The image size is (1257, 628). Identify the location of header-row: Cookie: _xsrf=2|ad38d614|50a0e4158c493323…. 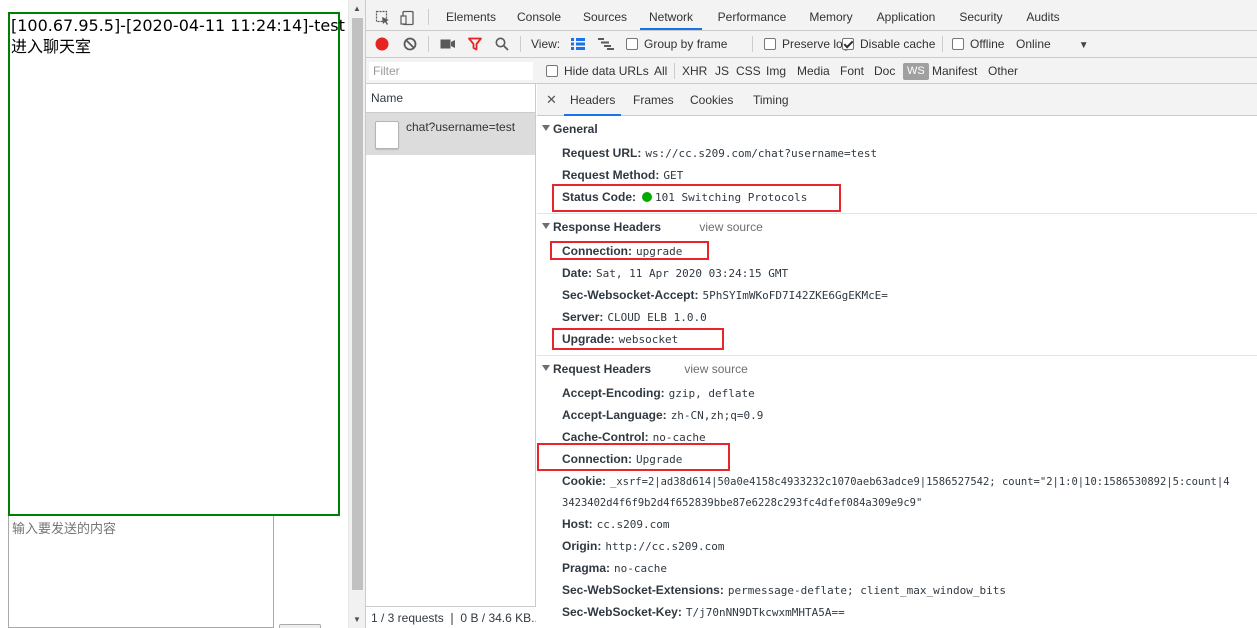
(896, 481).